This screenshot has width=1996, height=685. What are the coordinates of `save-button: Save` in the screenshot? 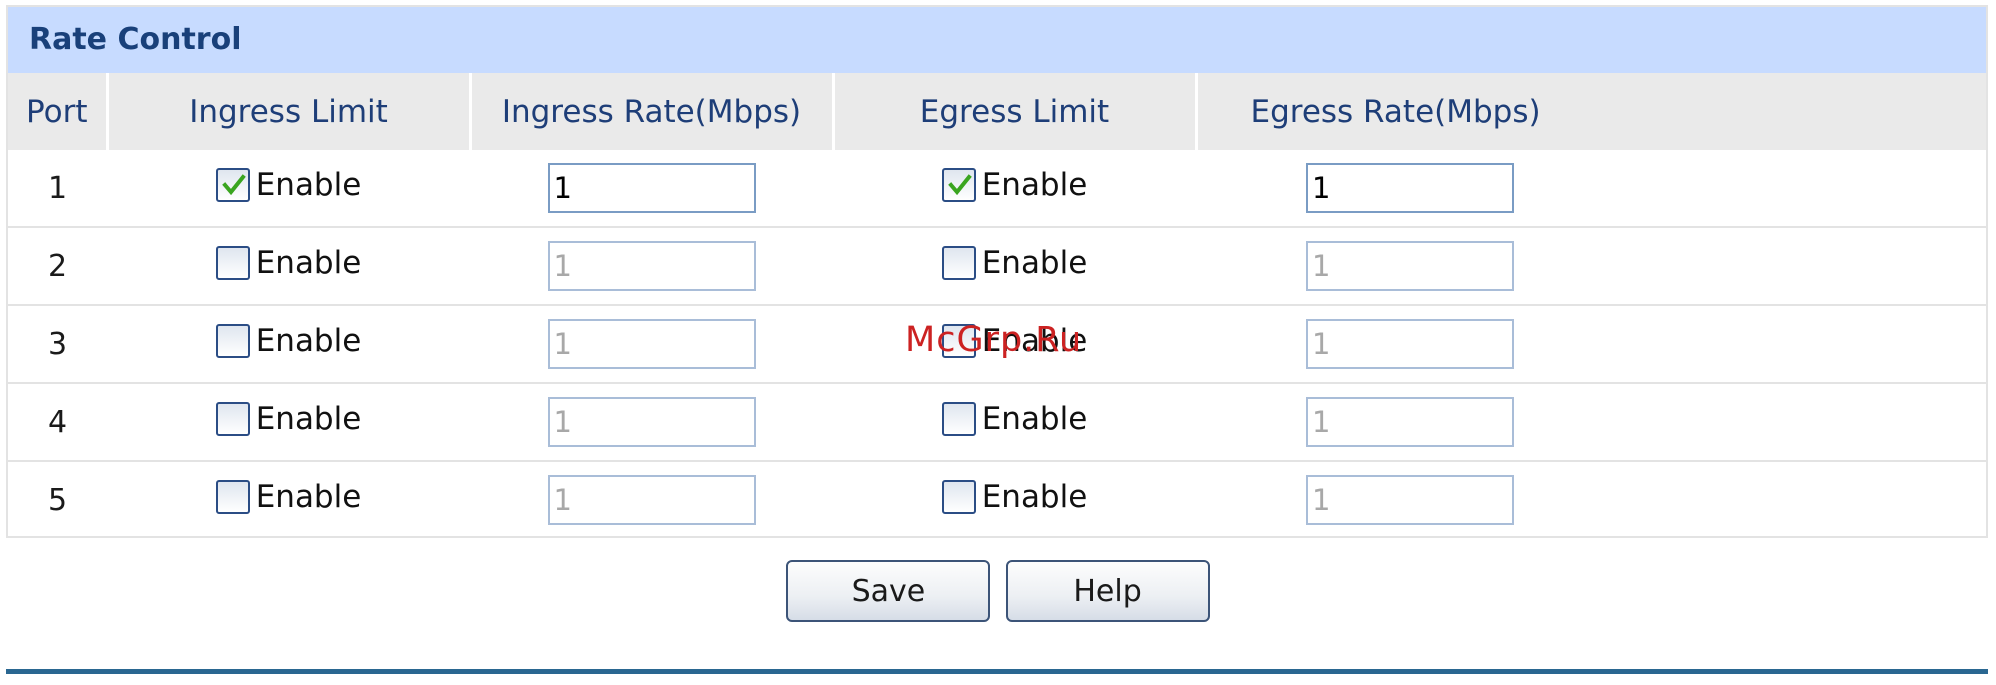 It's located at (888, 591).